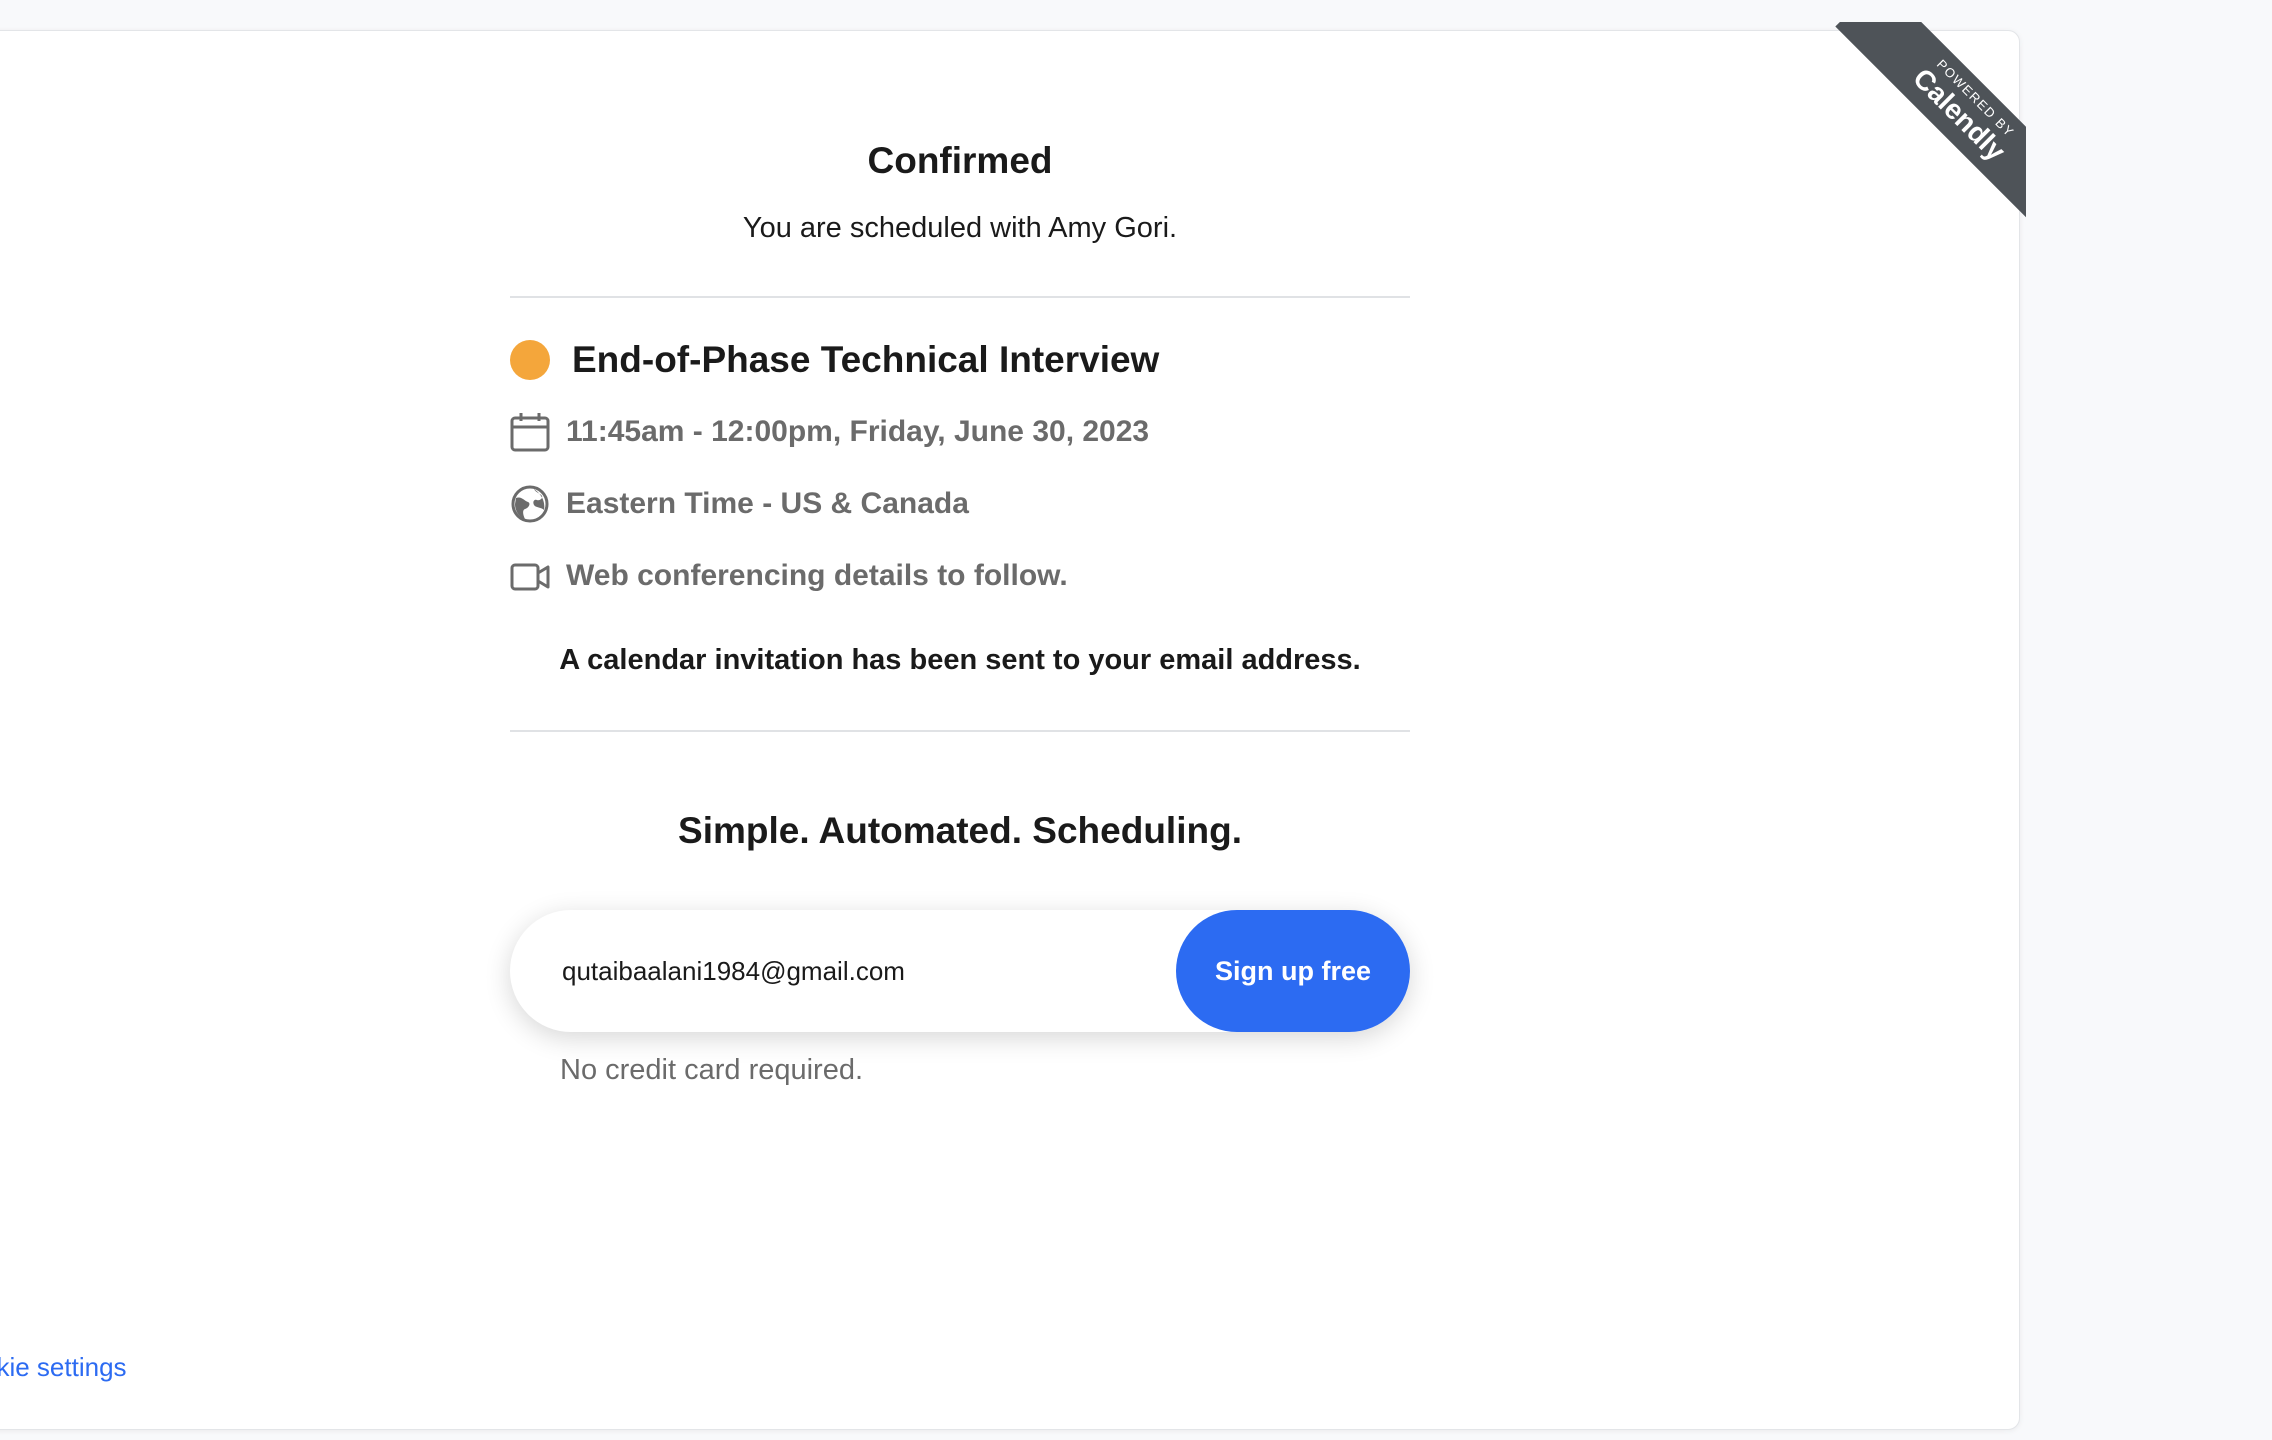  I want to click on scheduled-with-text: You are scheduled with Amy Gori., so click(960, 228).